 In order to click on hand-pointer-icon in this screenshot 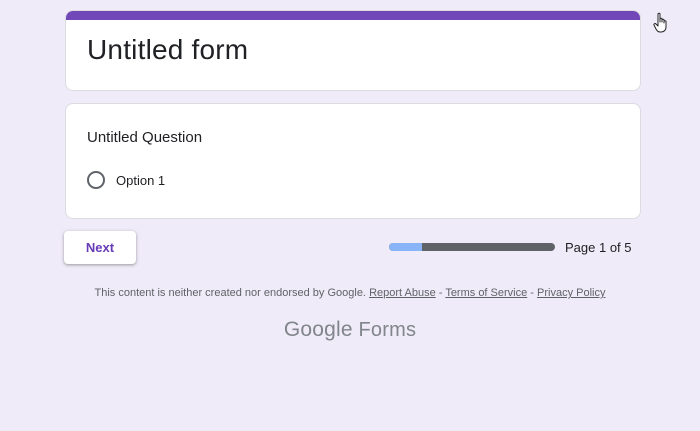, I will do `click(660, 22)`.